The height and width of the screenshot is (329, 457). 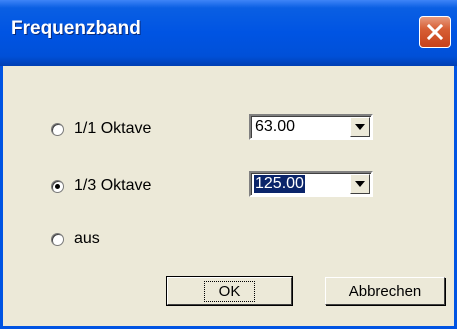 What do you see at coordinates (311, 184) in the screenshot?
I see `frequency-combo-1-3: 125.00` at bounding box center [311, 184].